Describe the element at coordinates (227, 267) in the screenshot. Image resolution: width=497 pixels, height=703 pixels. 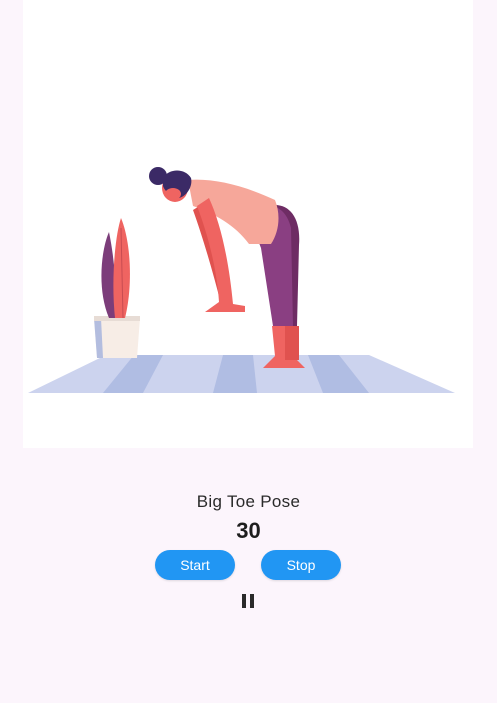
I see `woman-figure` at that location.